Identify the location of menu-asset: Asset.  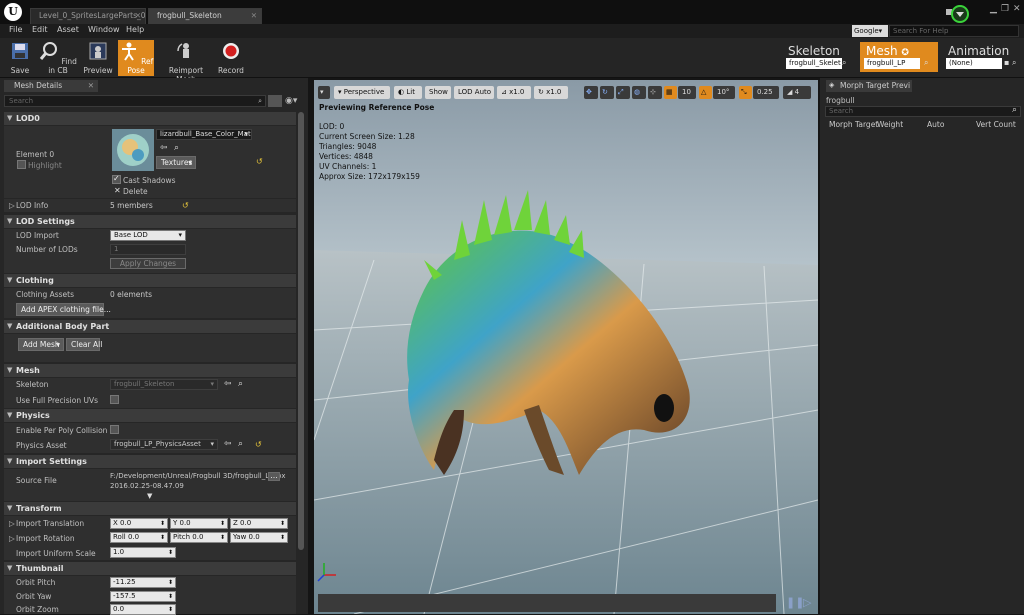
(68, 29).